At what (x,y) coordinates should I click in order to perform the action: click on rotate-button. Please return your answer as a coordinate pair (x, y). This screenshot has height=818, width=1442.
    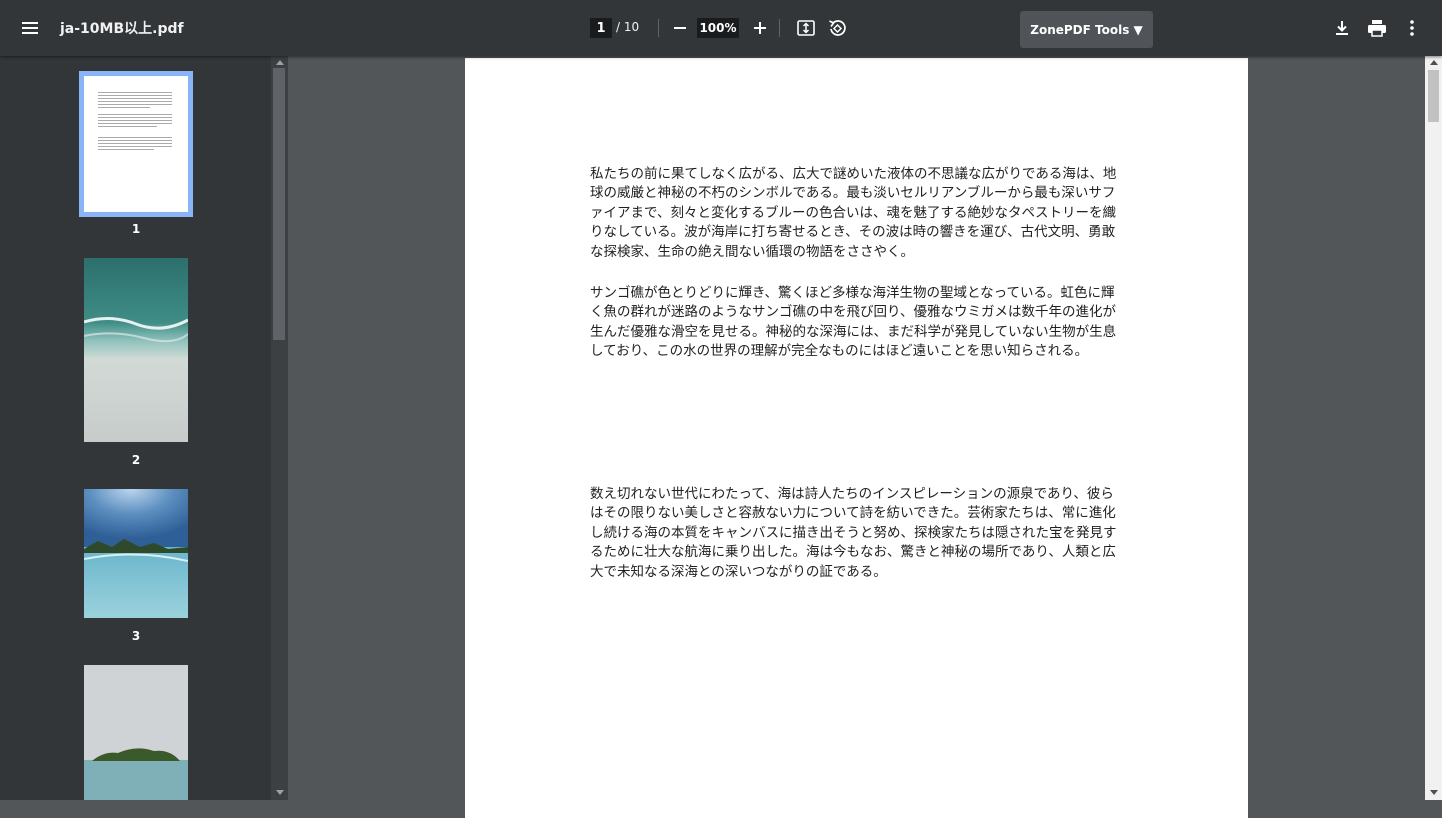
    Looking at the image, I should click on (837, 28).